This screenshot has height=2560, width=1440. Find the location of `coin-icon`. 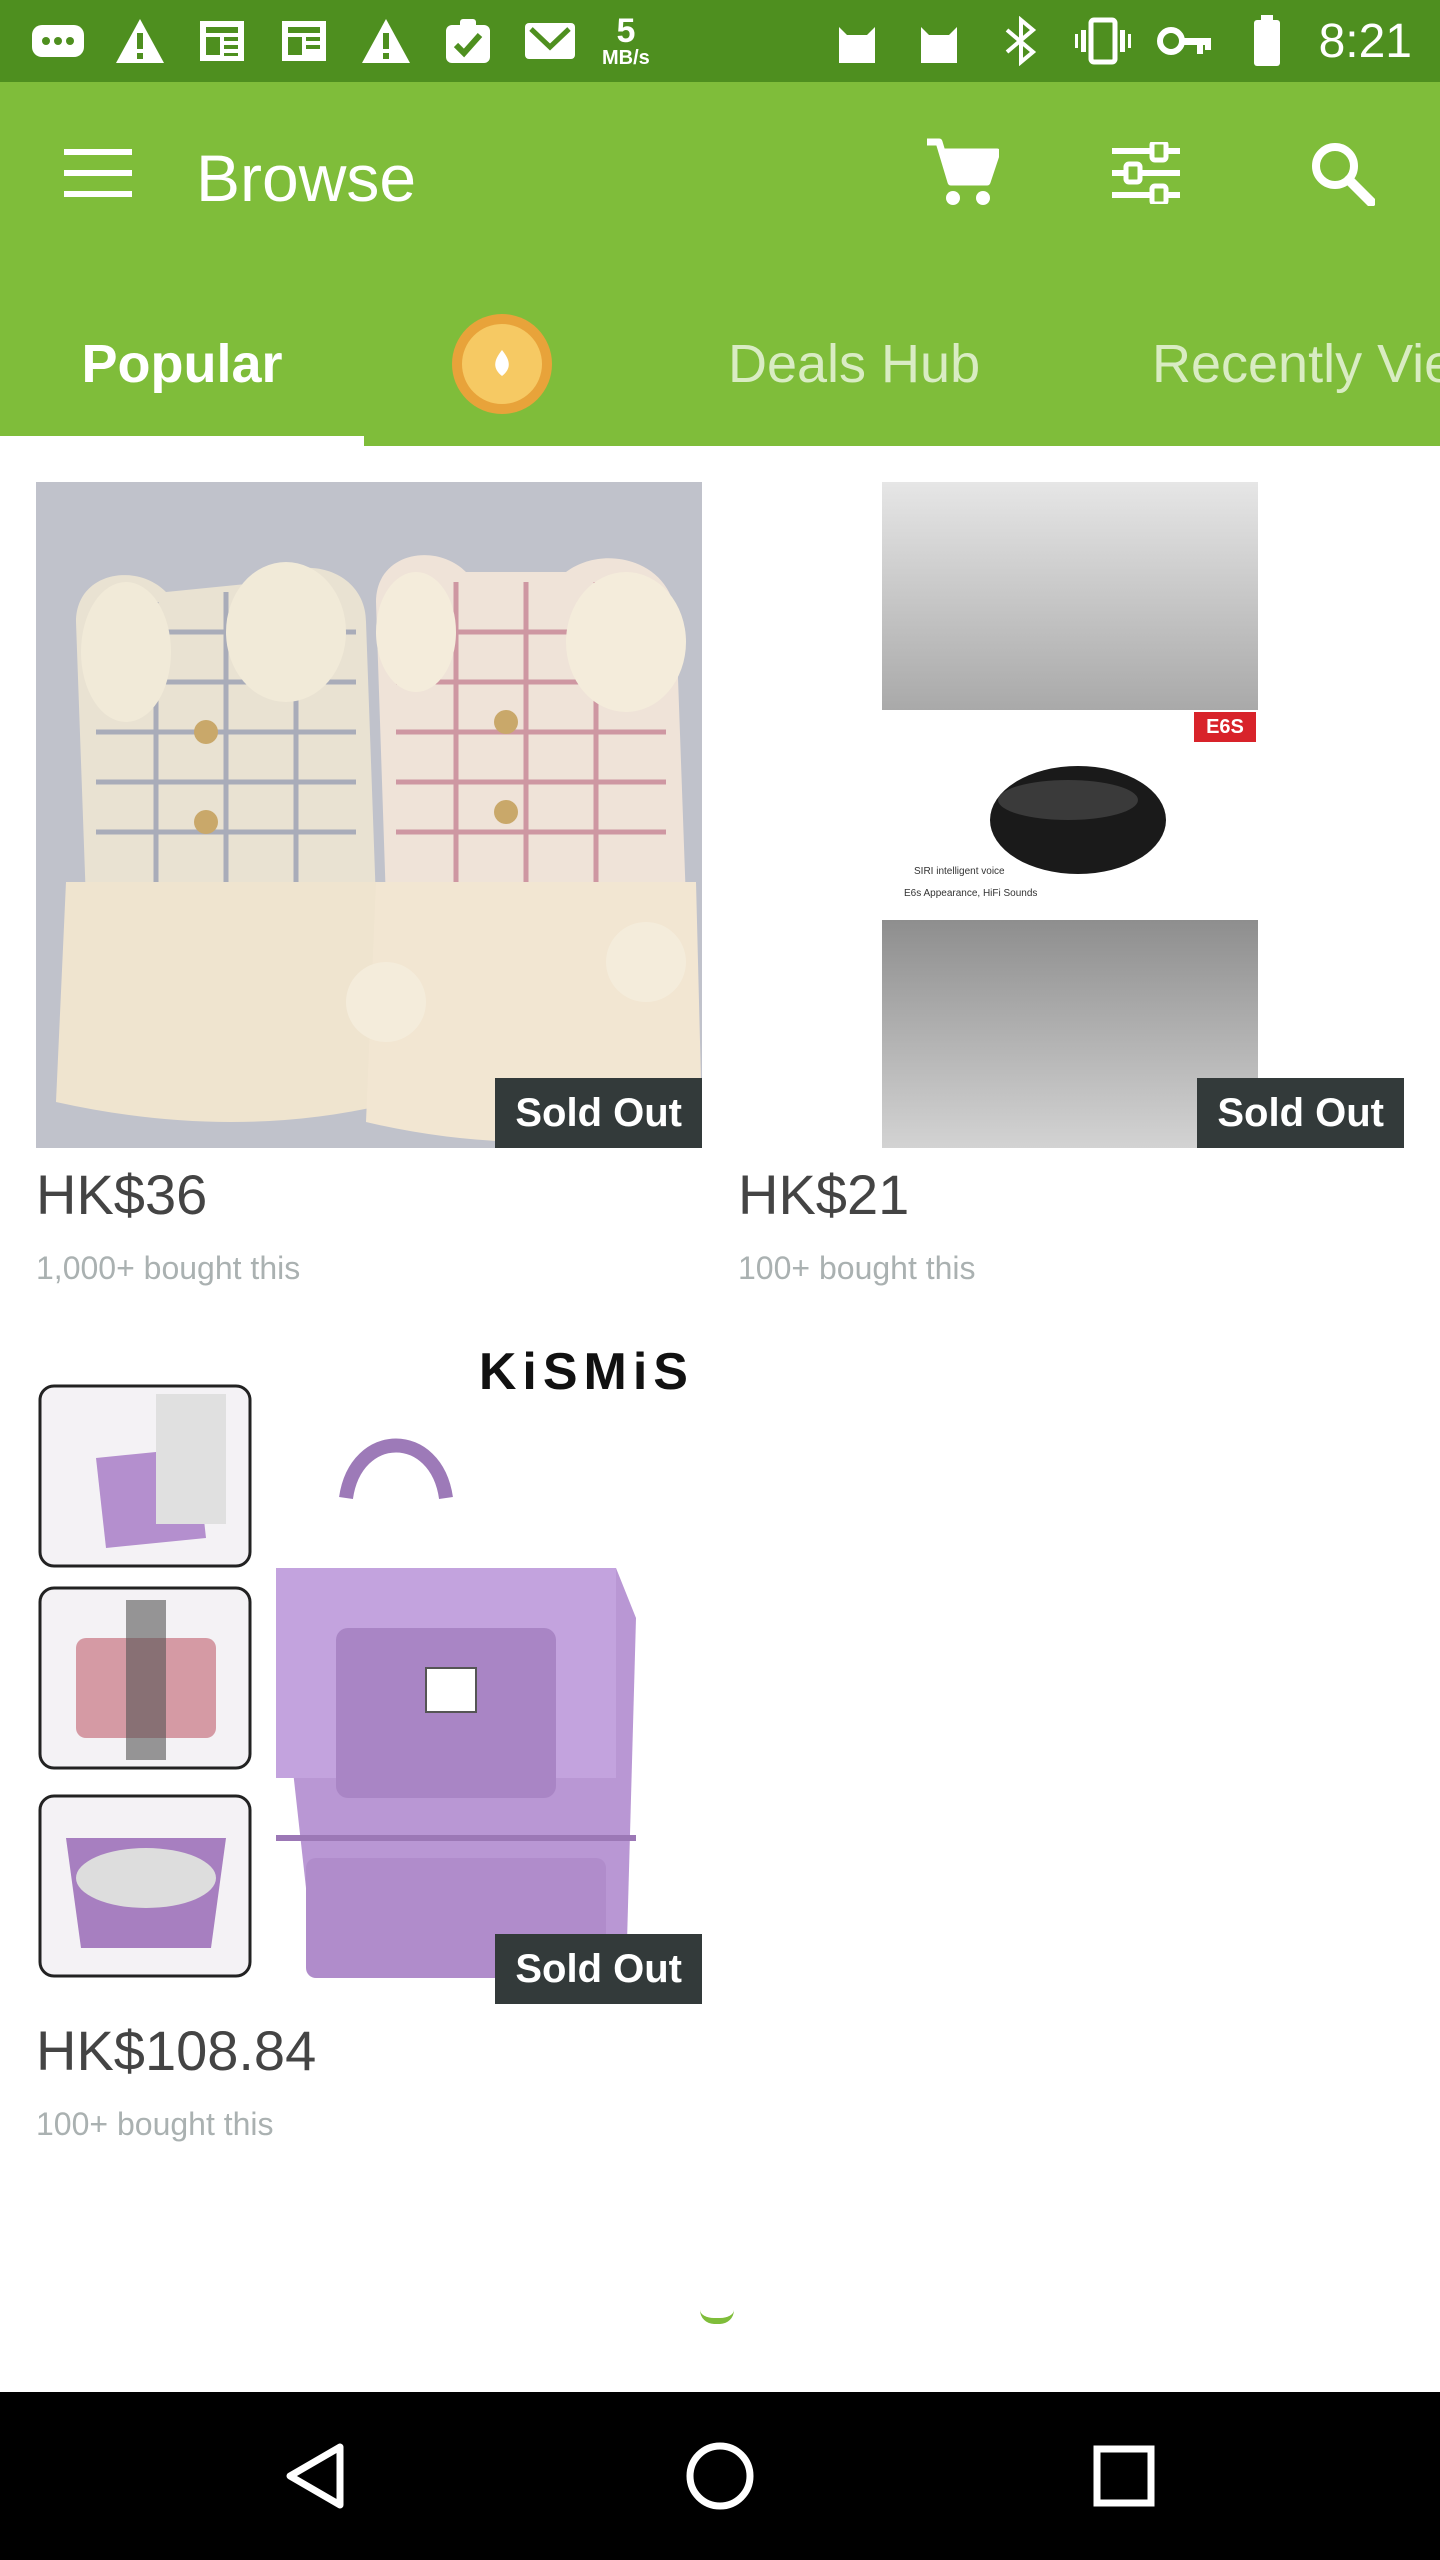

coin-icon is located at coordinates (502, 364).